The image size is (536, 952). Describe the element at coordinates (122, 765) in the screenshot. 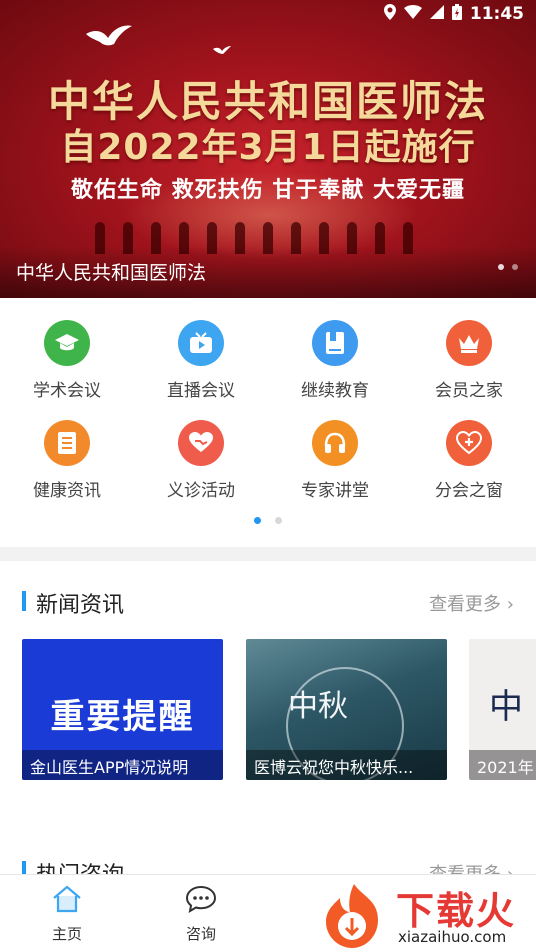

I see `news-card-caption: 金山医生APP情况说明` at that location.